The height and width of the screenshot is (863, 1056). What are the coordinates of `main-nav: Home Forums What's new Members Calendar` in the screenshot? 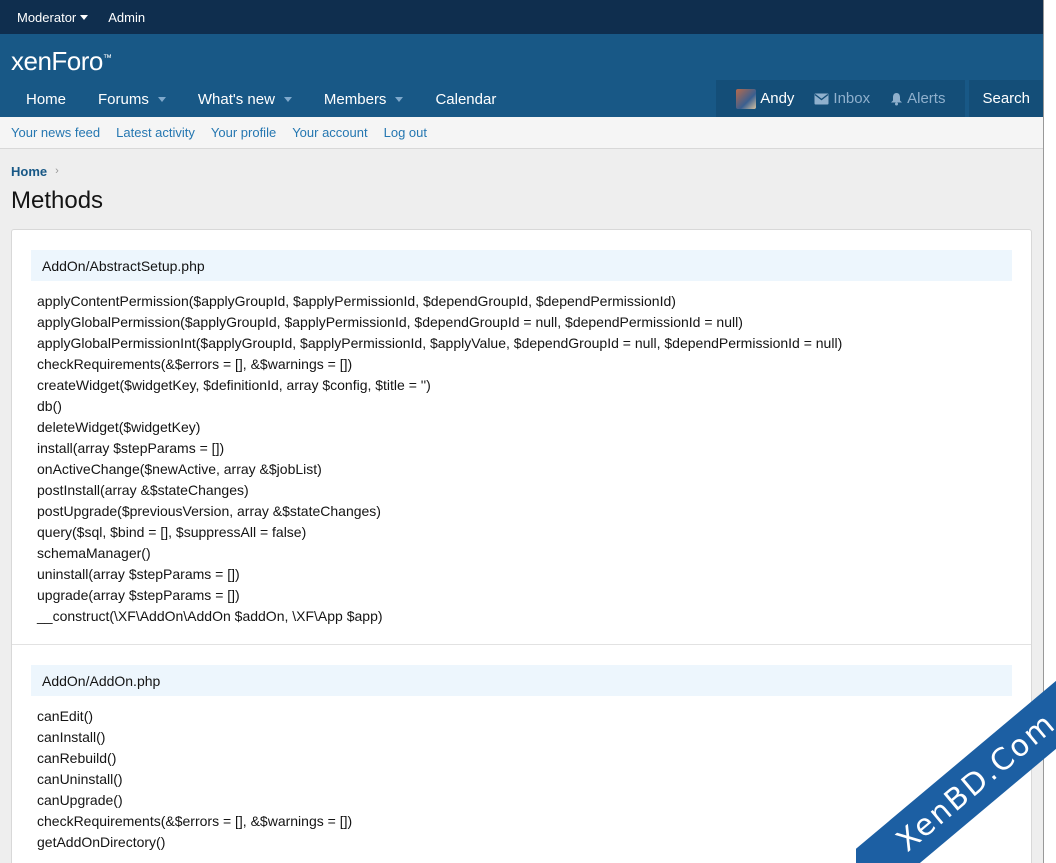 It's located at (261, 99).